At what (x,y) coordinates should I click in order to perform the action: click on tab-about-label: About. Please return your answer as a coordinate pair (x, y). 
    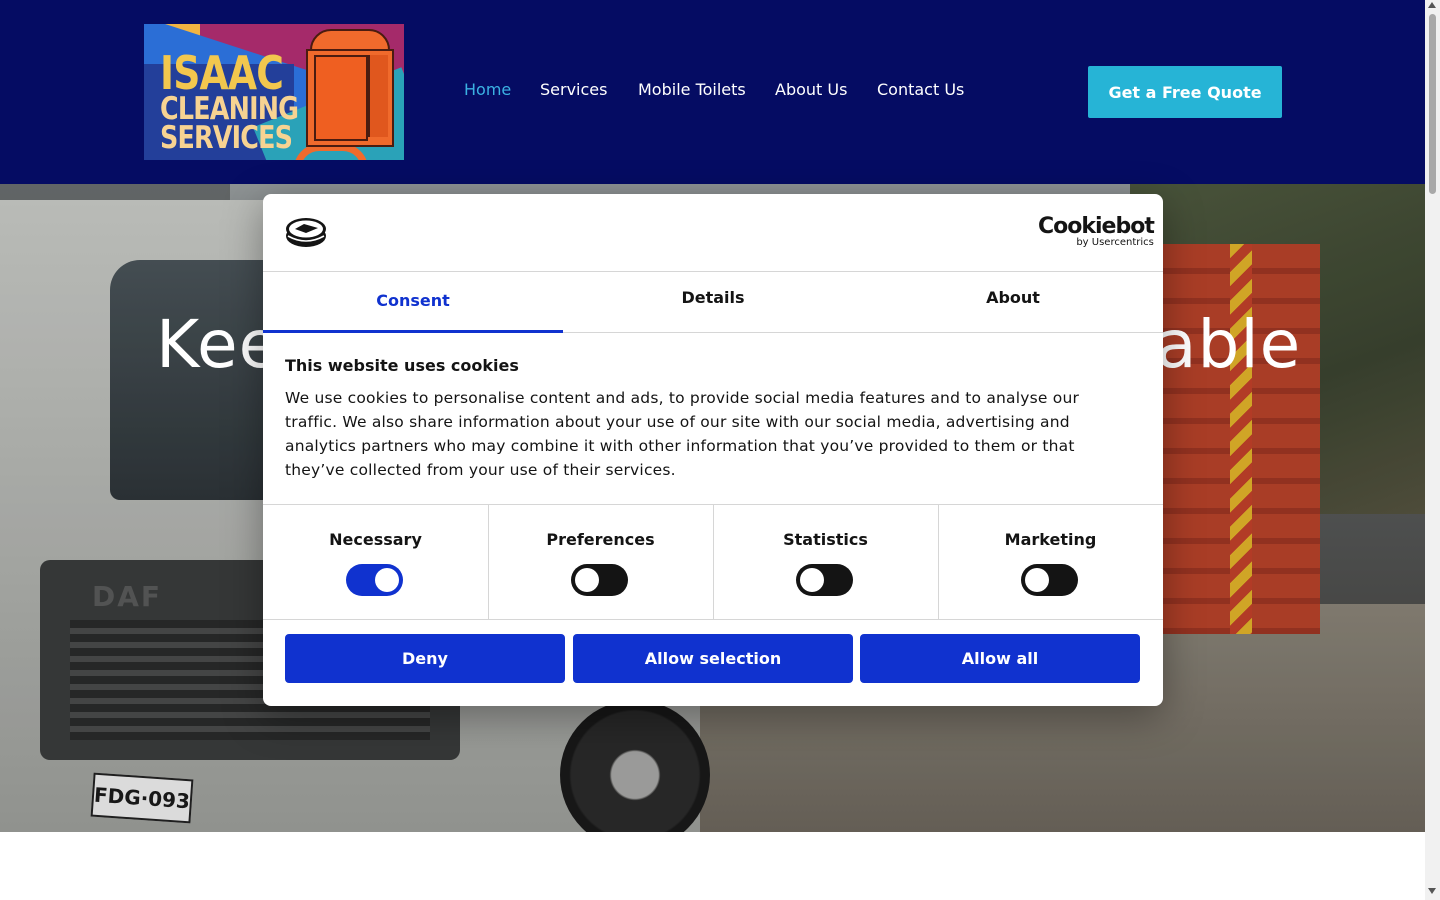
    Looking at the image, I should click on (1013, 297).